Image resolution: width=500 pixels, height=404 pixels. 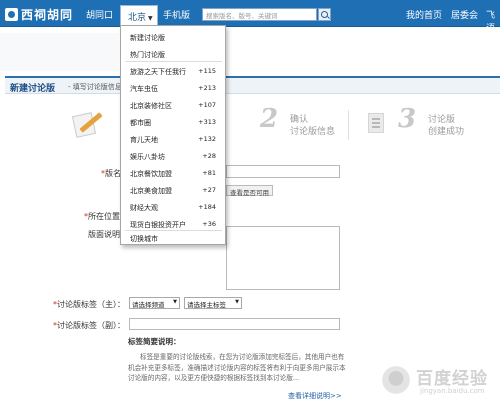 I want to click on board-count: +213, so click(x=207, y=88).